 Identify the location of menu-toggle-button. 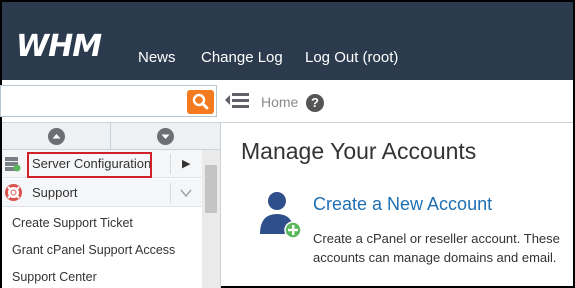
(237, 100).